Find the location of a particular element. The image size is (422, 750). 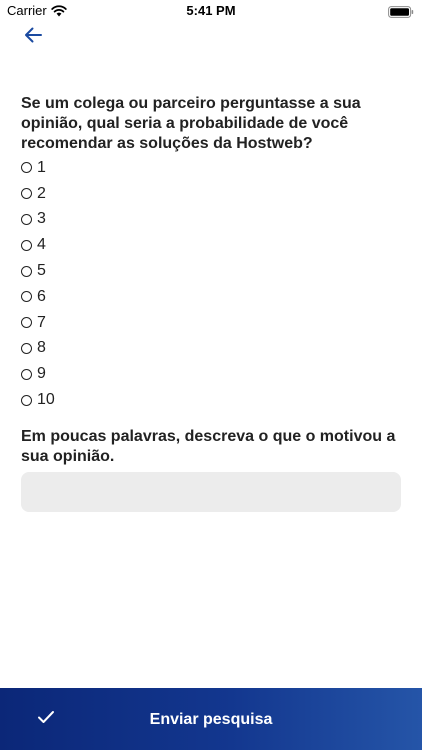

rating-option-label: 3 is located at coordinates (41, 219).